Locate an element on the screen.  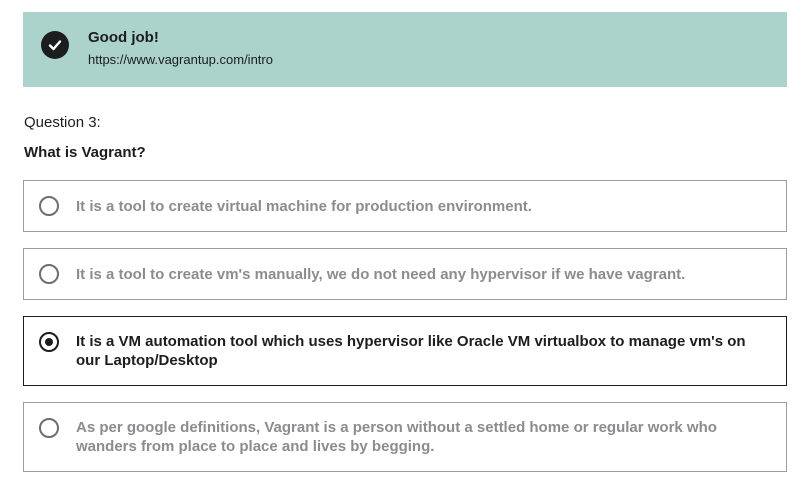
check-circle-icon is located at coordinates (55, 45).